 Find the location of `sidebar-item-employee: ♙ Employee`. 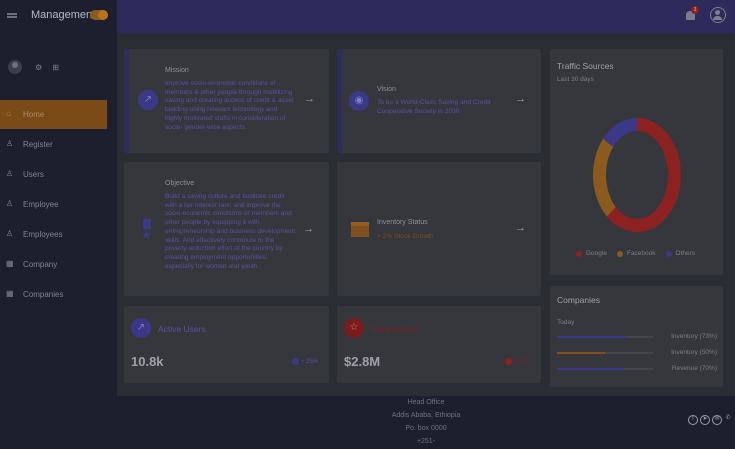

sidebar-item-employee: ♙ Employee is located at coordinates (53, 204).